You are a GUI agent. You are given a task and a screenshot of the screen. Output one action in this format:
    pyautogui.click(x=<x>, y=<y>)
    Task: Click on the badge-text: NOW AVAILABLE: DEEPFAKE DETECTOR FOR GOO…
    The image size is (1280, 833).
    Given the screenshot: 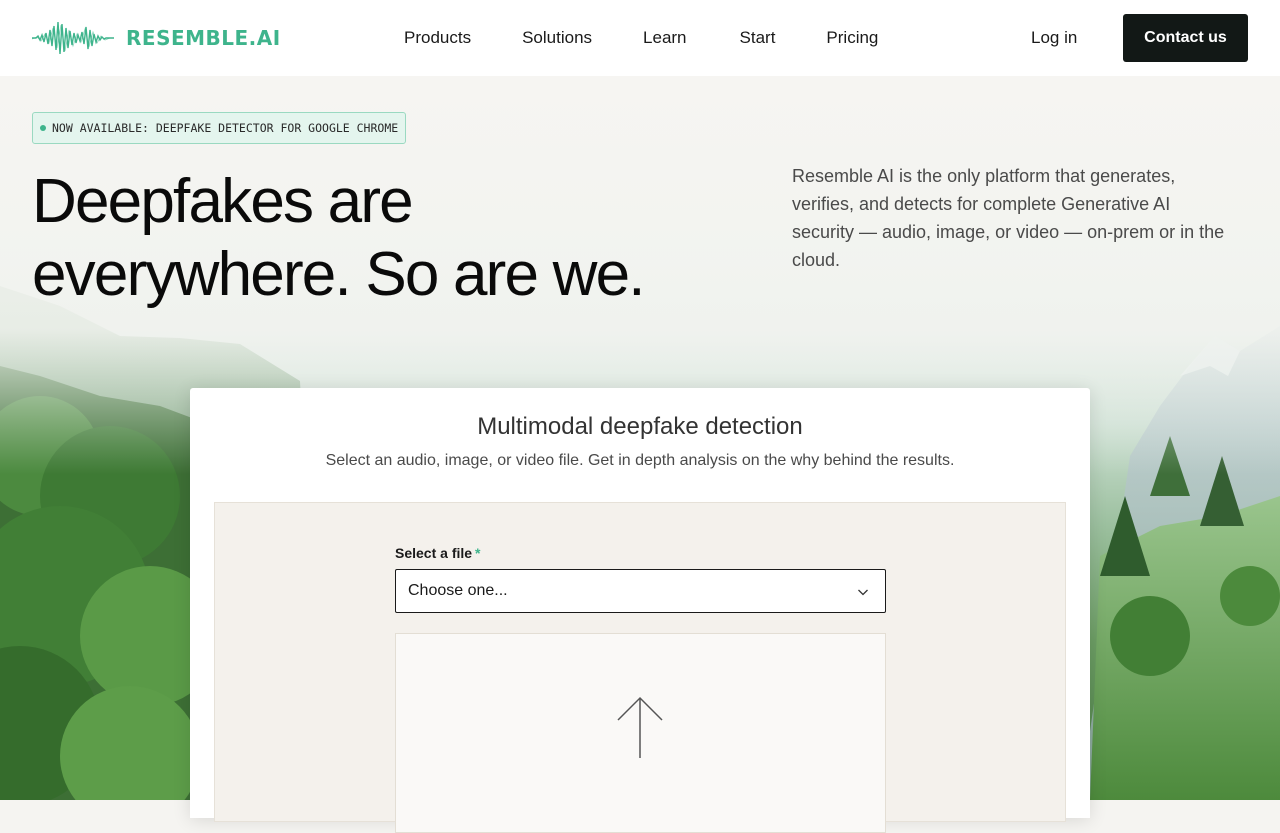 What is the action you would take?
    pyautogui.click(x=225, y=128)
    